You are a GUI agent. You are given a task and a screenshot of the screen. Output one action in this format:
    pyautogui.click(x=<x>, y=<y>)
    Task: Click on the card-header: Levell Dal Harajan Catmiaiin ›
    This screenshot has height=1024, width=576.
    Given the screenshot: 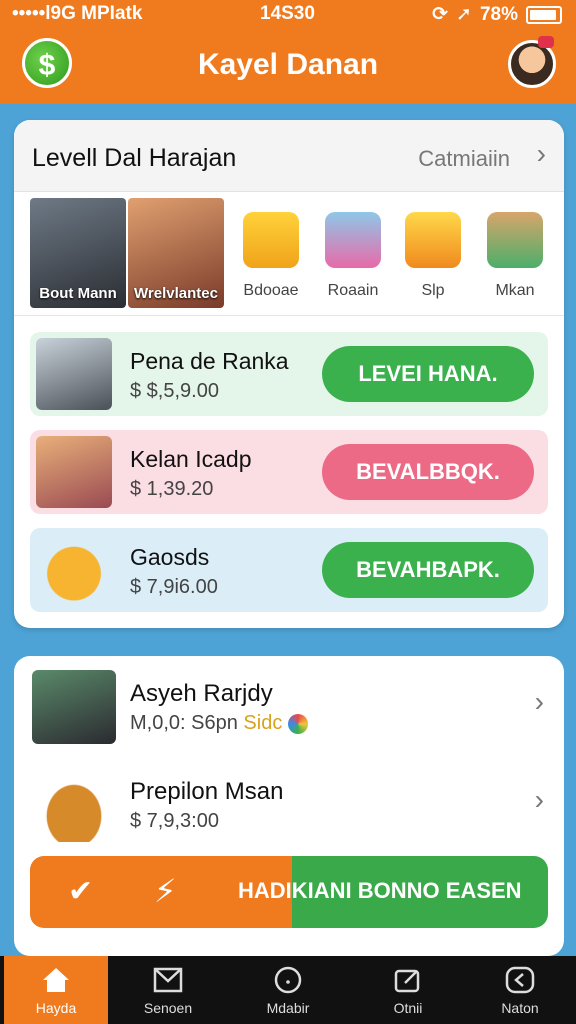 What is the action you would take?
    pyautogui.click(x=289, y=156)
    